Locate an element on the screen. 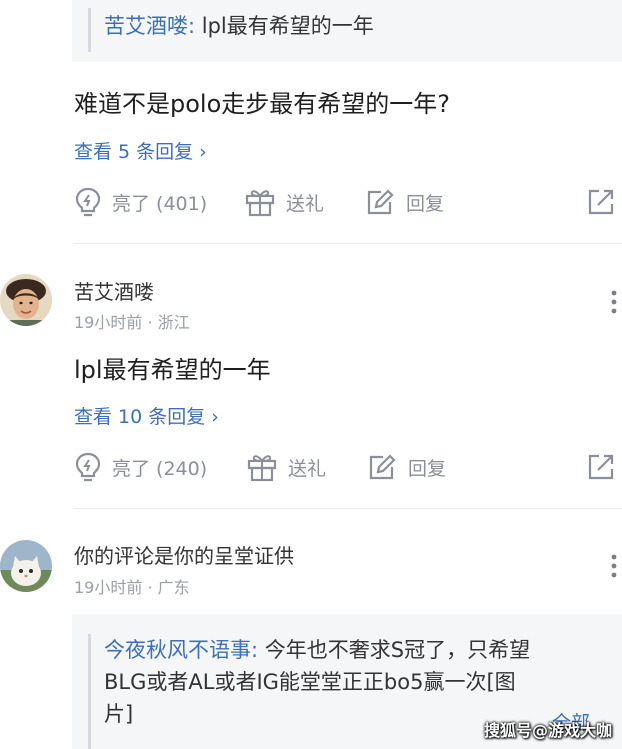 Image resolution: width=622 pixels, height=749 pixels. comment-text: 难道不是polo走步最有希望的一年? is located at coordinates (262, 104).